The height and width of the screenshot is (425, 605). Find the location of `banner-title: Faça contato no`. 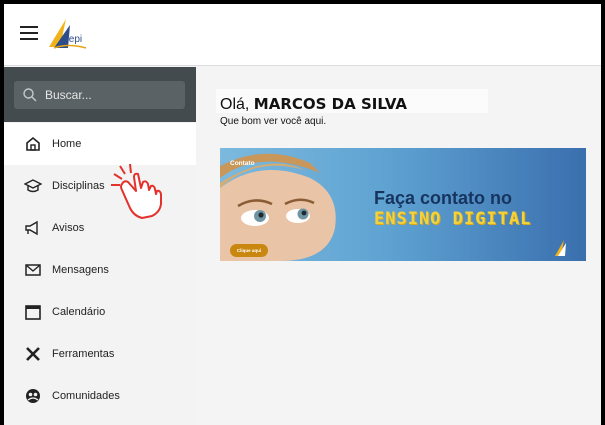

banner-title: Faça contato no is located at coordinates (443, 198).